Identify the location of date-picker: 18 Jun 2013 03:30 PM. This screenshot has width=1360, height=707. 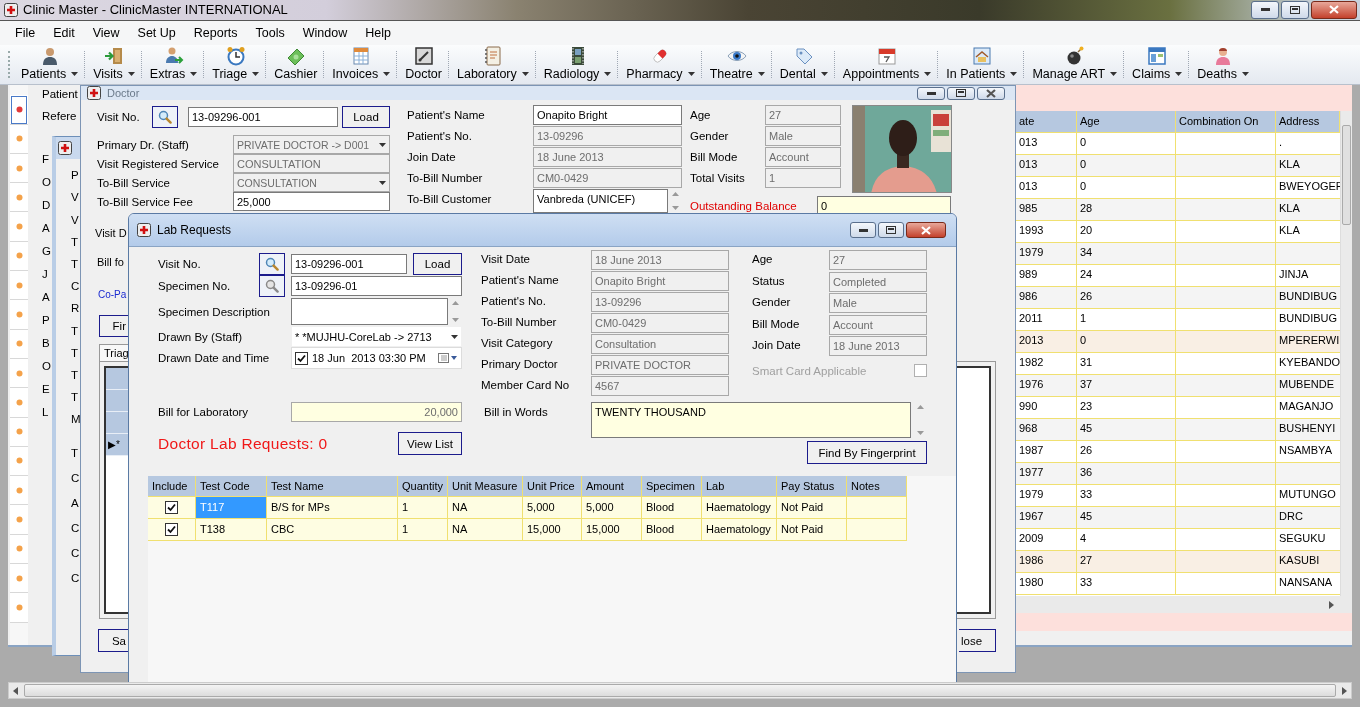
(376, 358).